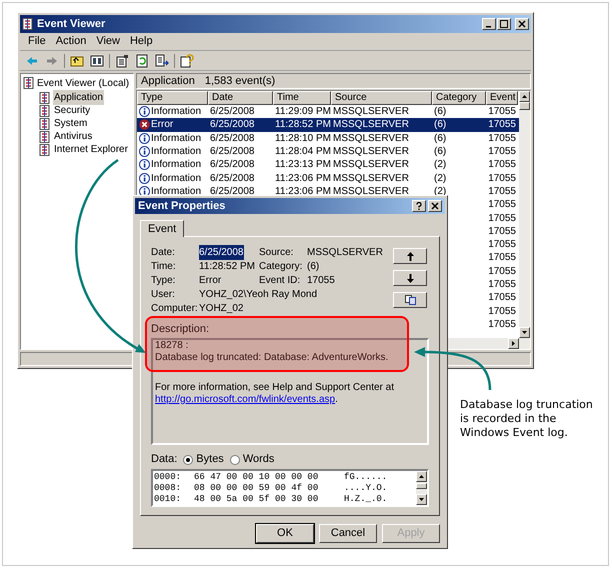 The image size is (612, 569). What do you see at coordinates (37, 41) in the screenshot?
I see `menu-item: File` at bounding box center [37, 41].